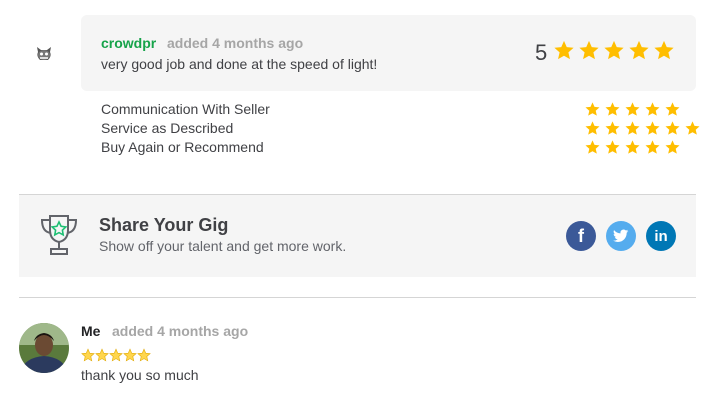 The image size is (727, 401). What do you see at coordinates (44, 53) in the screenshot?
I see `reviewer-avatar` at bounding box center [44, 53].